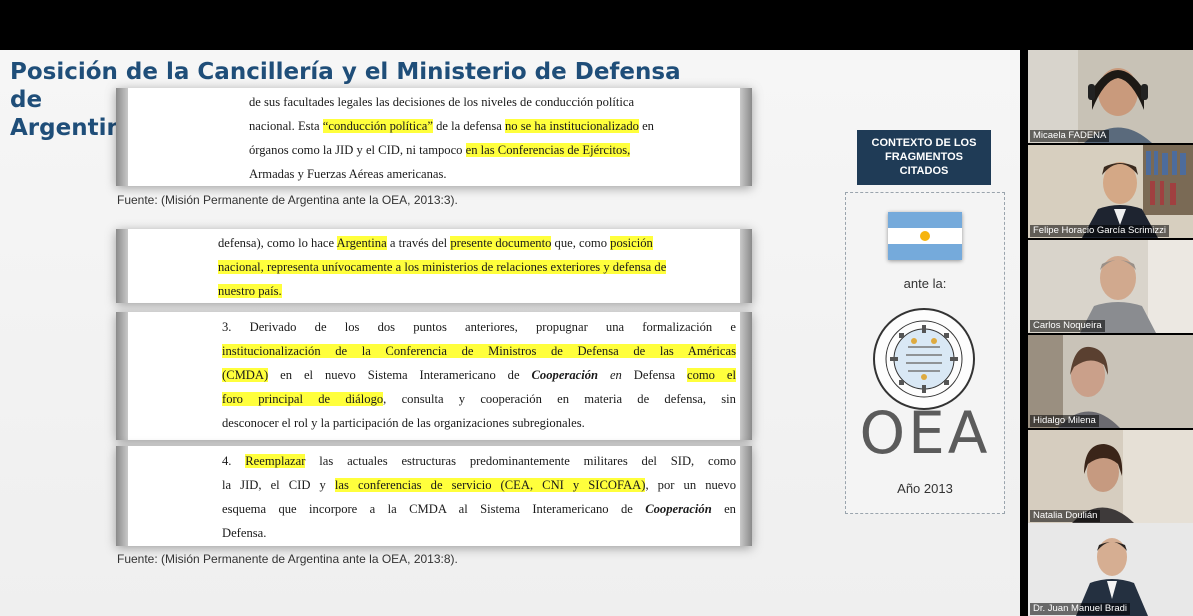  Describe the element at coordinates (1064, 421) in the screenshot. I see `participant-name: Hidalgo Milena` at that location.